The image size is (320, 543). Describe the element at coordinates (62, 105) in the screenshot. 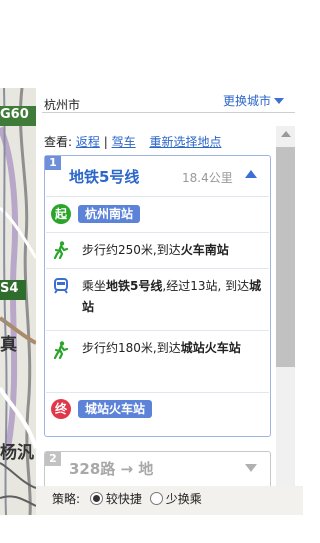

I see `city-name: 杭州市` at that location.